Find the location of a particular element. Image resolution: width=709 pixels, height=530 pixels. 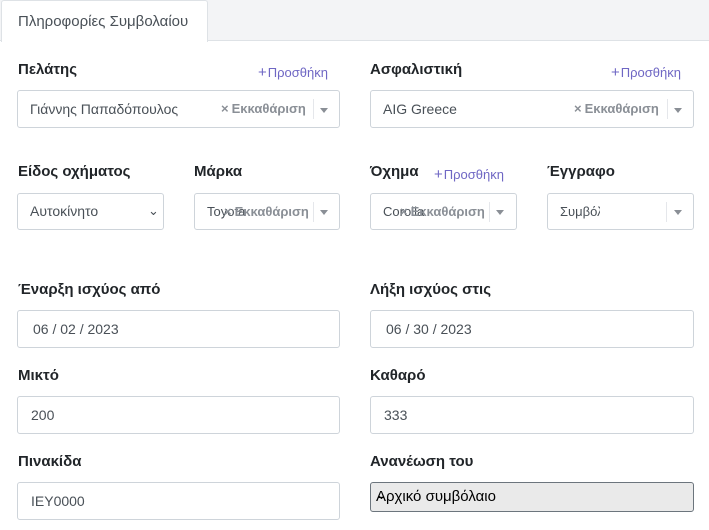

vehicle-type-label: Είδος οχήματος is located at coordinates (74, 171).